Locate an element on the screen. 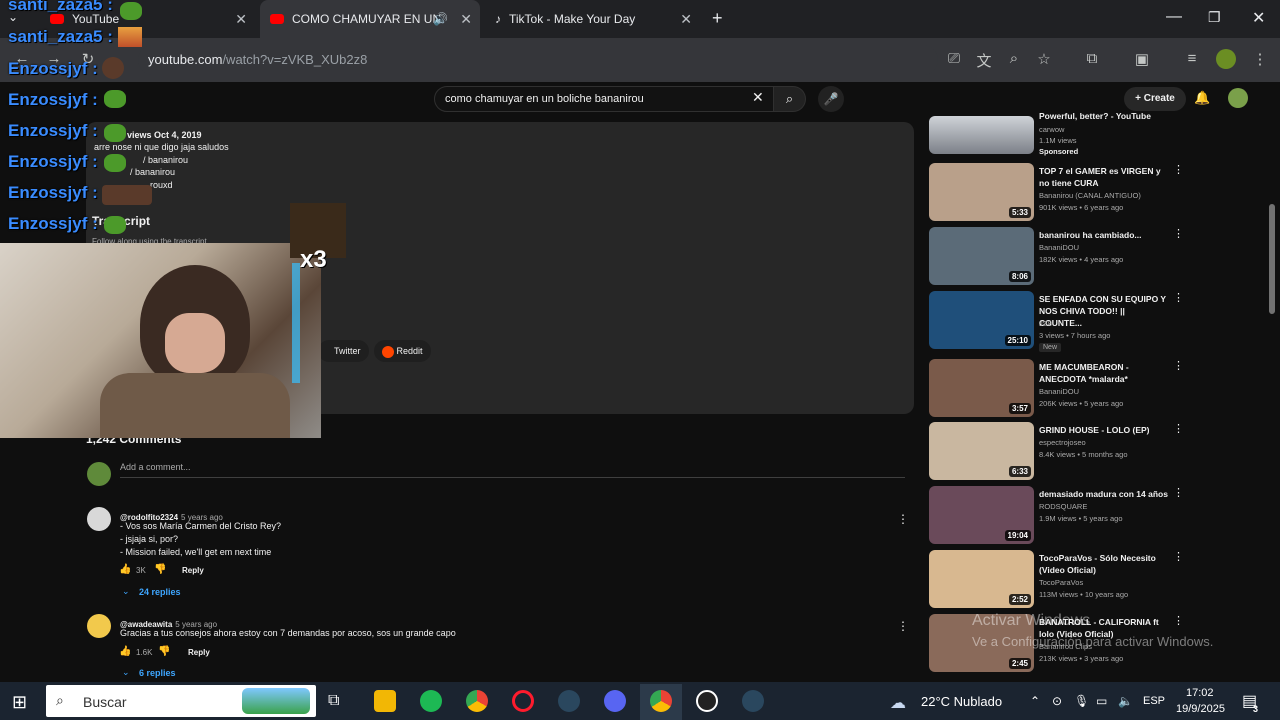 This screenshot has width=1280, height=720. extensions-icon: ⧉ is located at coordinates (1092, 58).